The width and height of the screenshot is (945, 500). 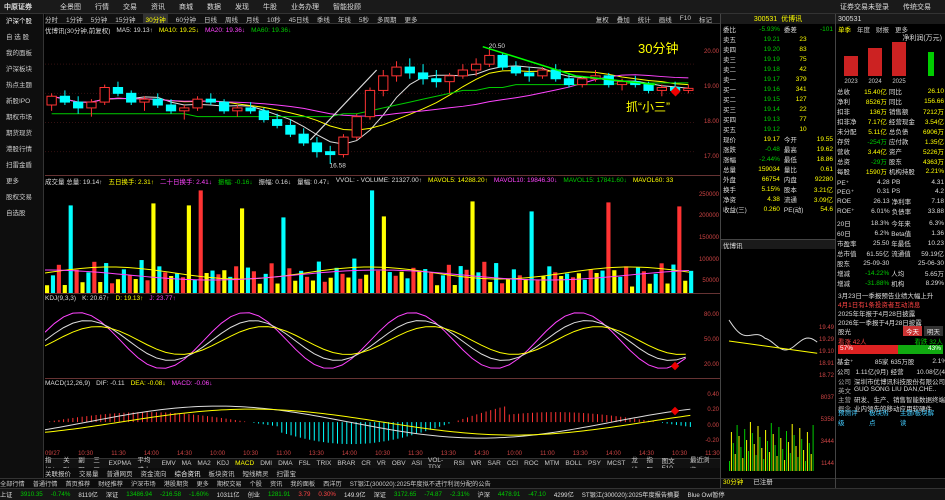 What do you see at coordinates (21, 198) in the screenshot?
I see `sidebar-item: 股权交易` at bounding box center [21, 198].